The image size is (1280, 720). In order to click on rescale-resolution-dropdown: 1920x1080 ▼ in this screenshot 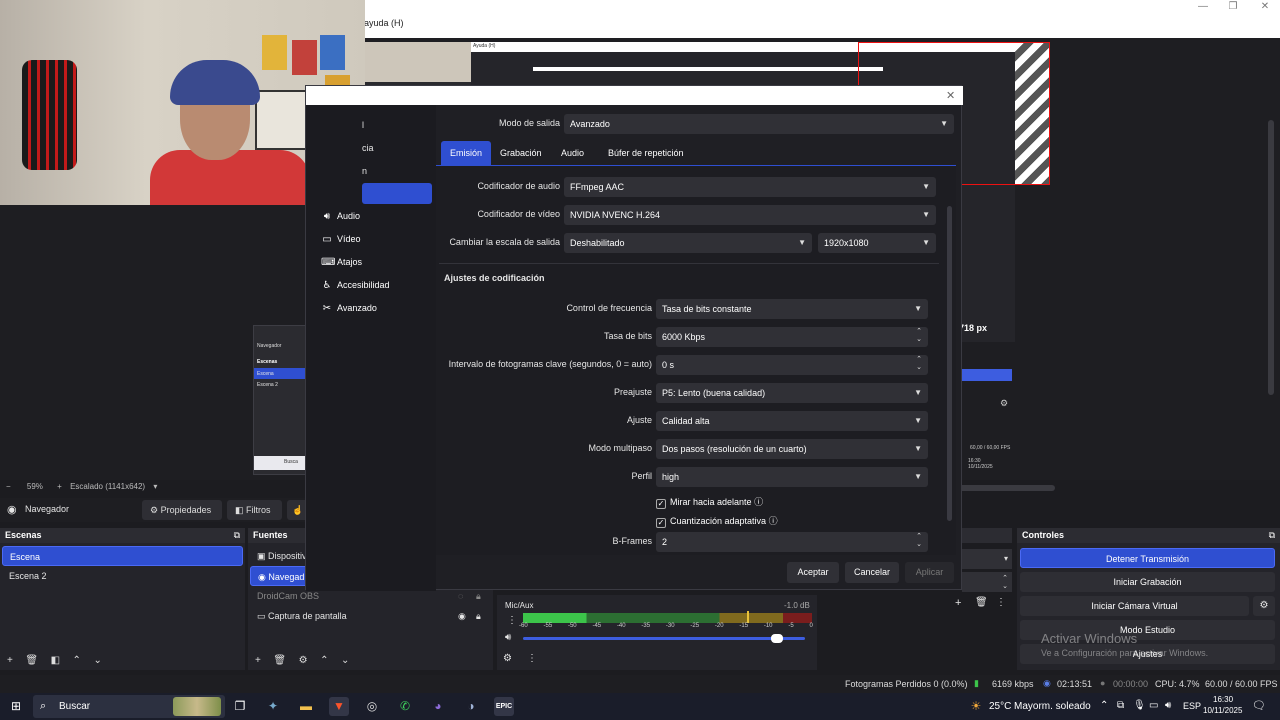, I will do `click(877, 243)`.